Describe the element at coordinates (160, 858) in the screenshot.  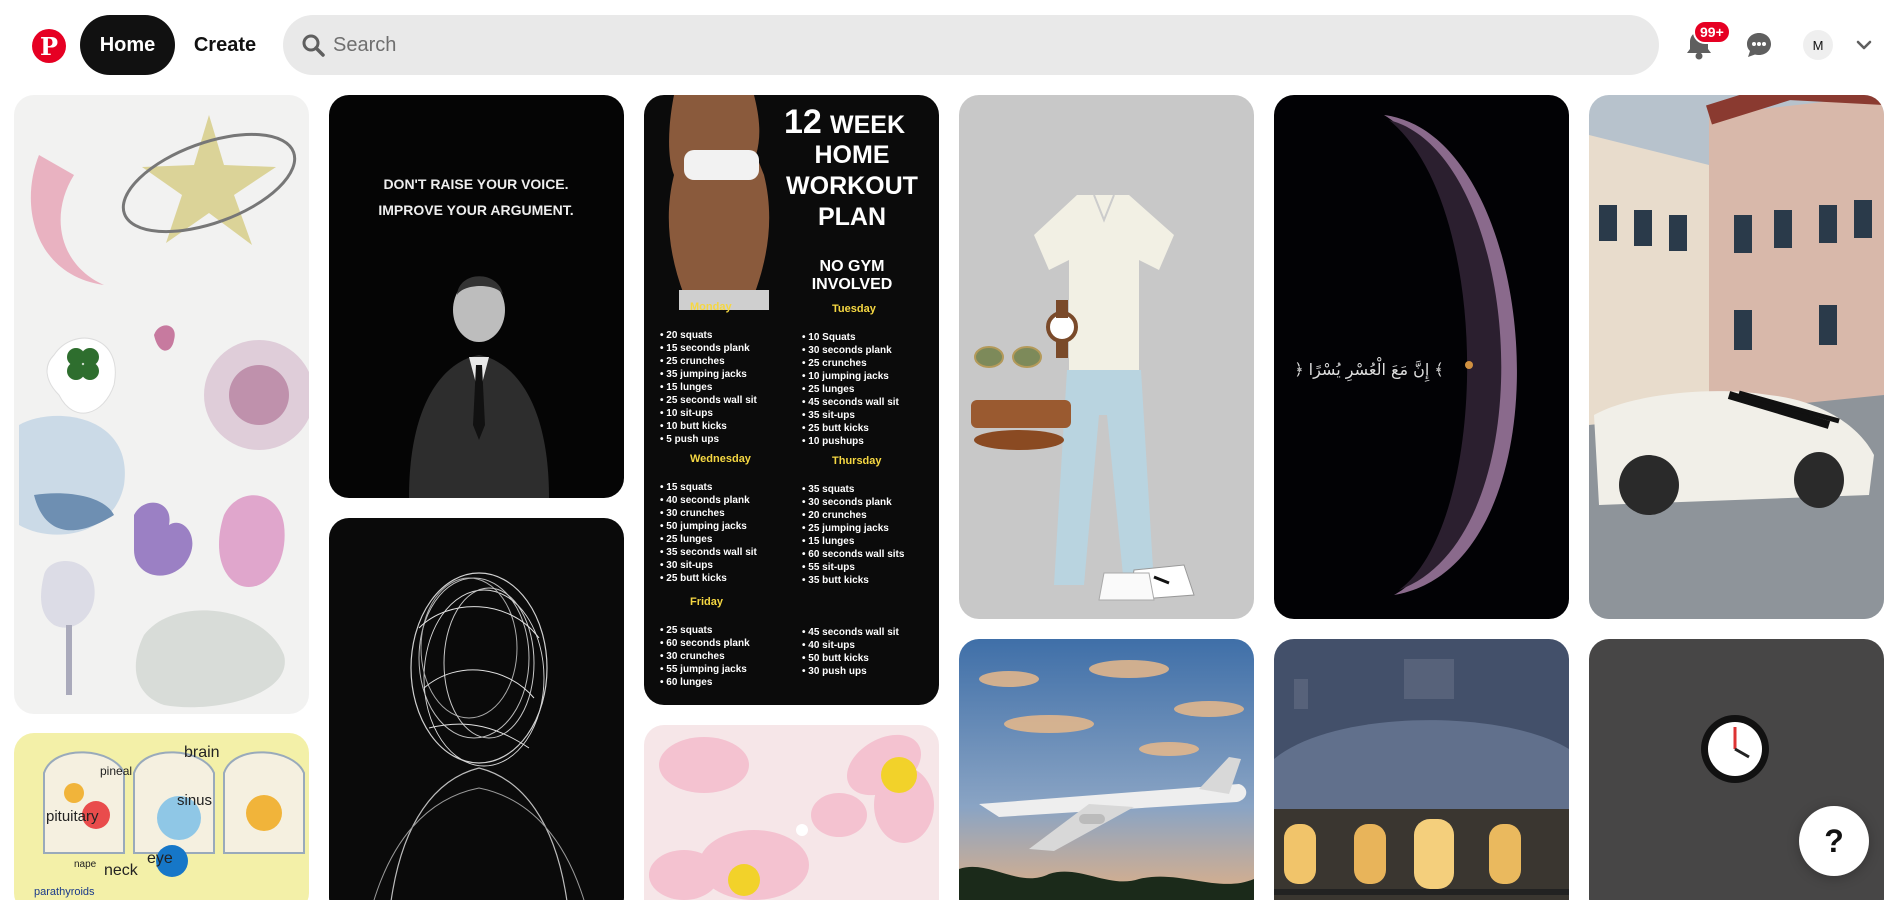
I see `brain-label-eye: eye` at that location.